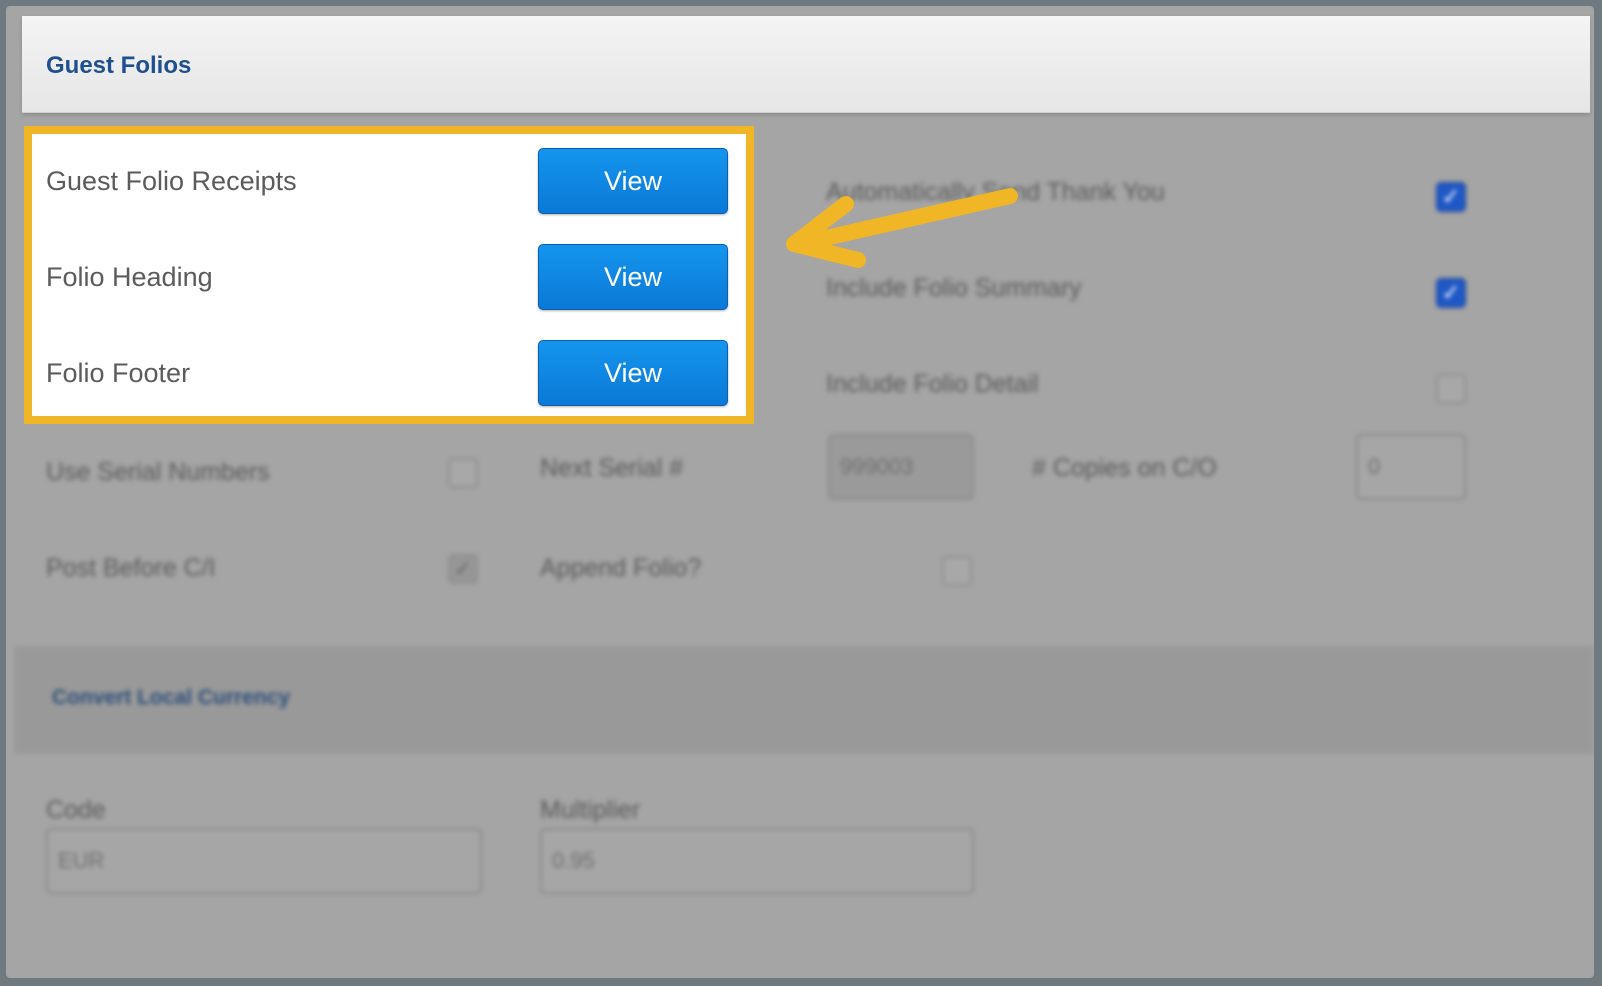  What do you see at coordinates (633, 373) in the screenshot?
I see `view-folio-footer-button: View` at bounding box center [633, 373].